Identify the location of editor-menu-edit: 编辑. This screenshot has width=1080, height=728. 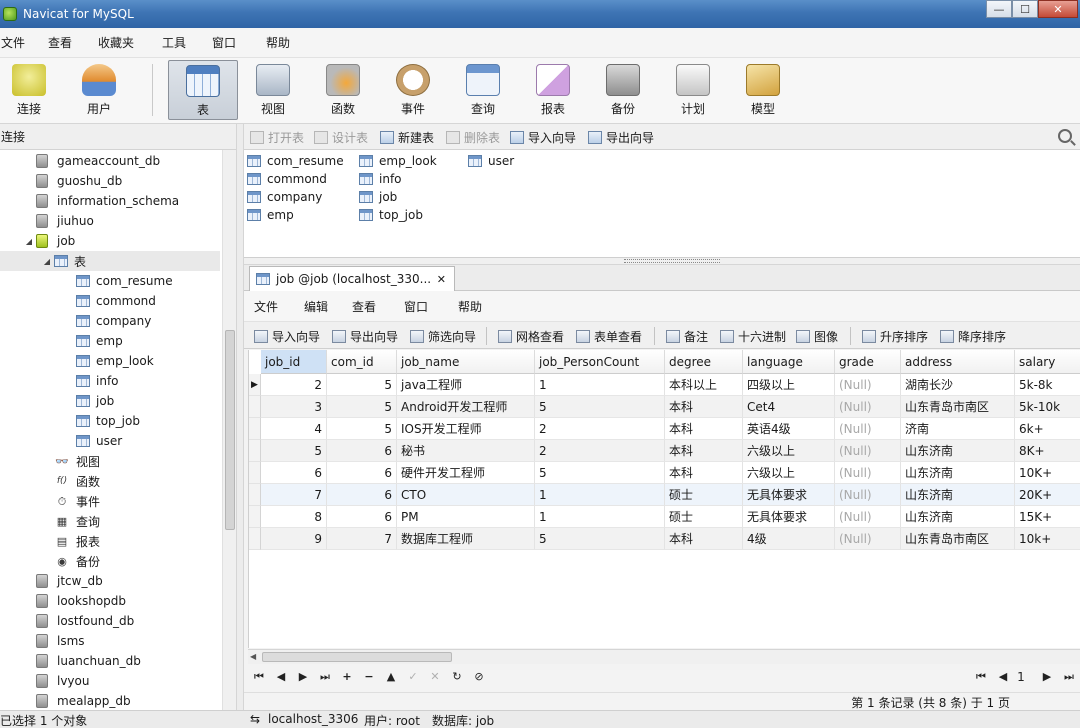
(316, 306).